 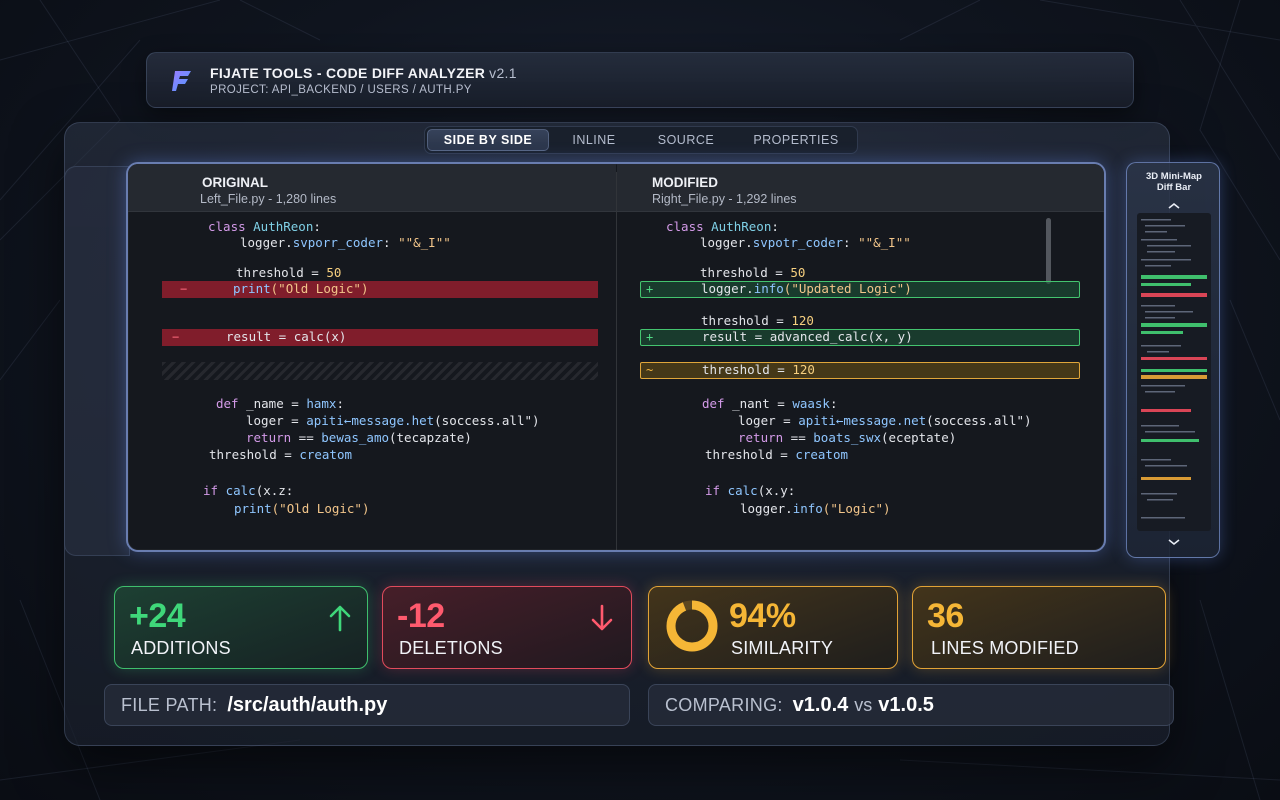 What do you see at coordinates (724, 704) in the screenshot?
I see `comparing-label: COMPARING:` at bounding box center [724, 704].